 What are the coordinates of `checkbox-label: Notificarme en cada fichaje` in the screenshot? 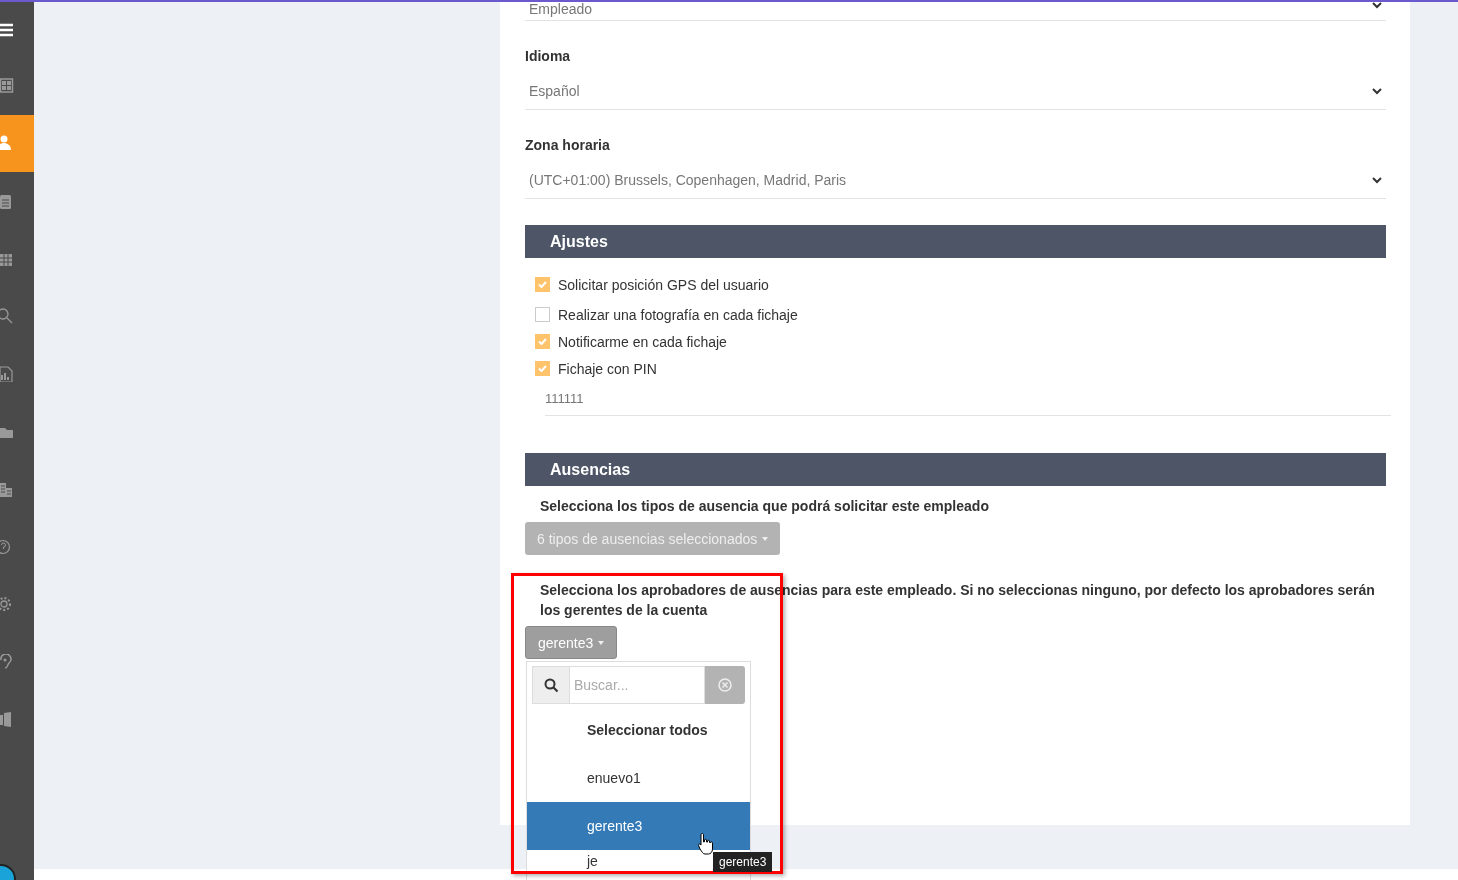 It's located at (642, 341).